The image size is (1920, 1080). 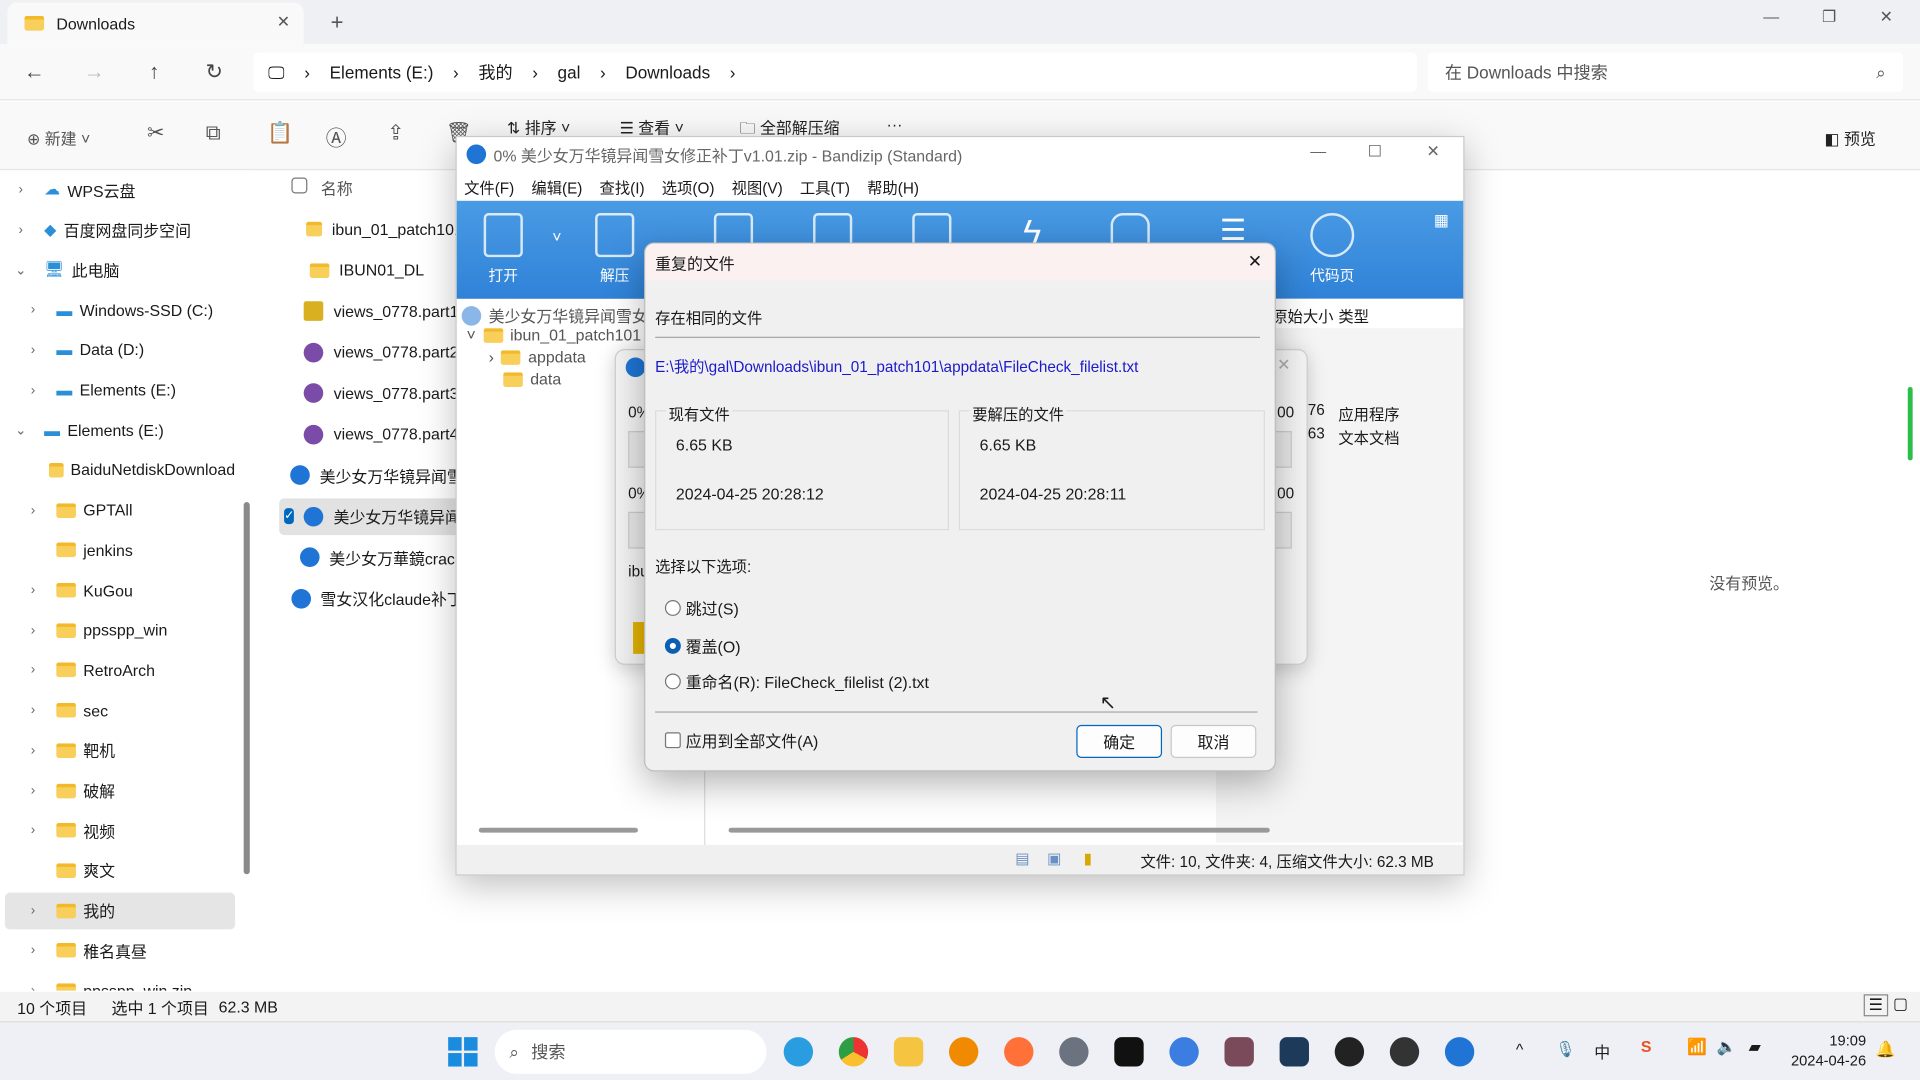 What do you see at coordinates (120, 350) in the screenshot?
I see `sidebar-item: › ▬ Data (D:)` at bounding box center [120, 350].